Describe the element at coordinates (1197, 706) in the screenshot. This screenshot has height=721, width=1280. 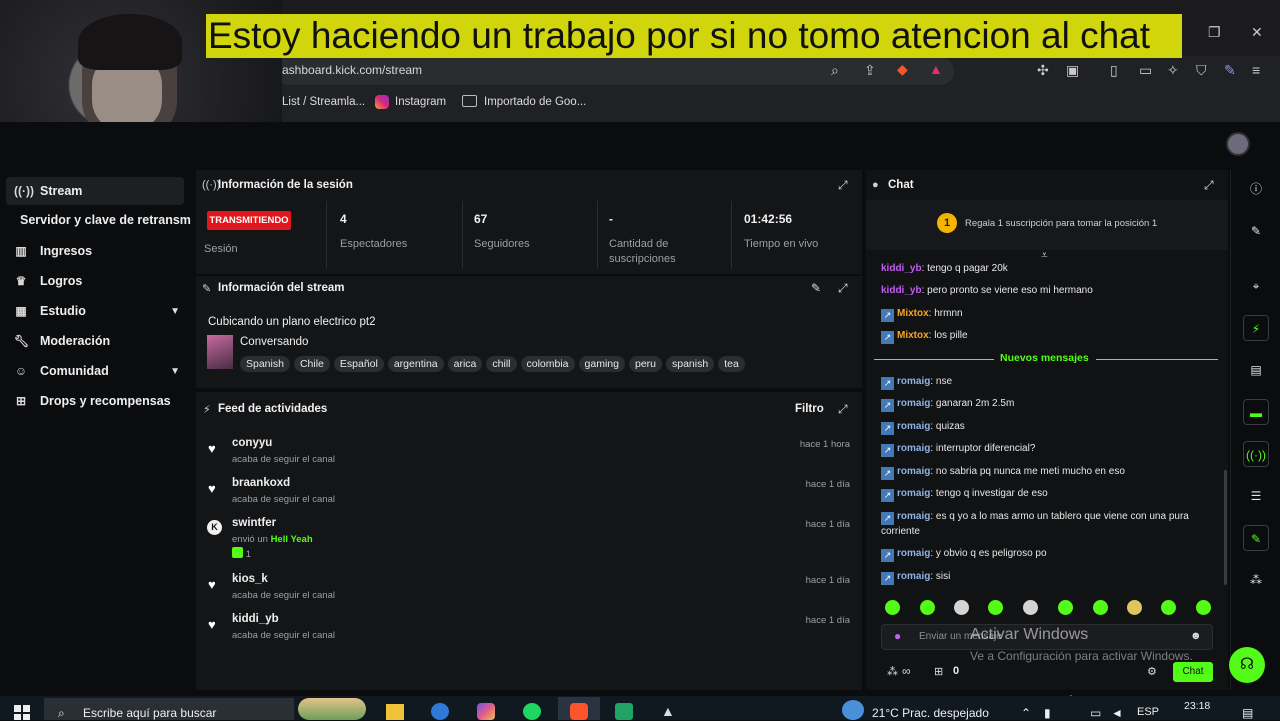
I see `clock-time: 23:18` at that location.